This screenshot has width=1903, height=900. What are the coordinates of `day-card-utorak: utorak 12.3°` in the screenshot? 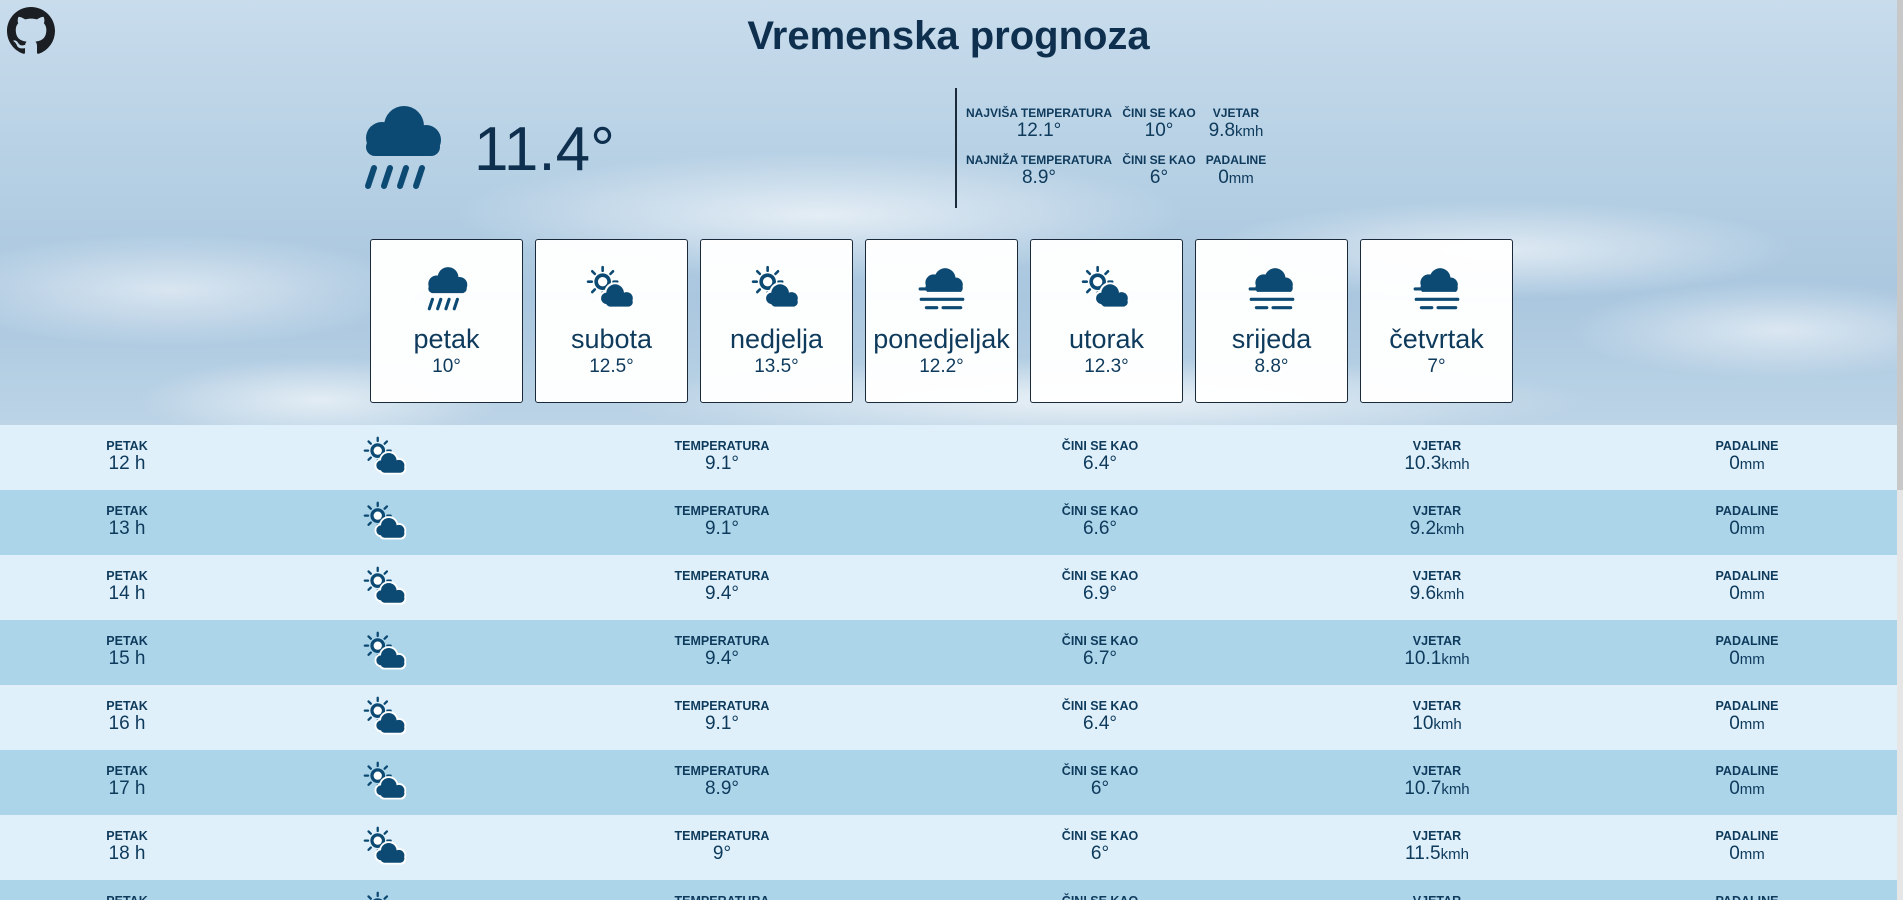 It's located at (1106, 321).